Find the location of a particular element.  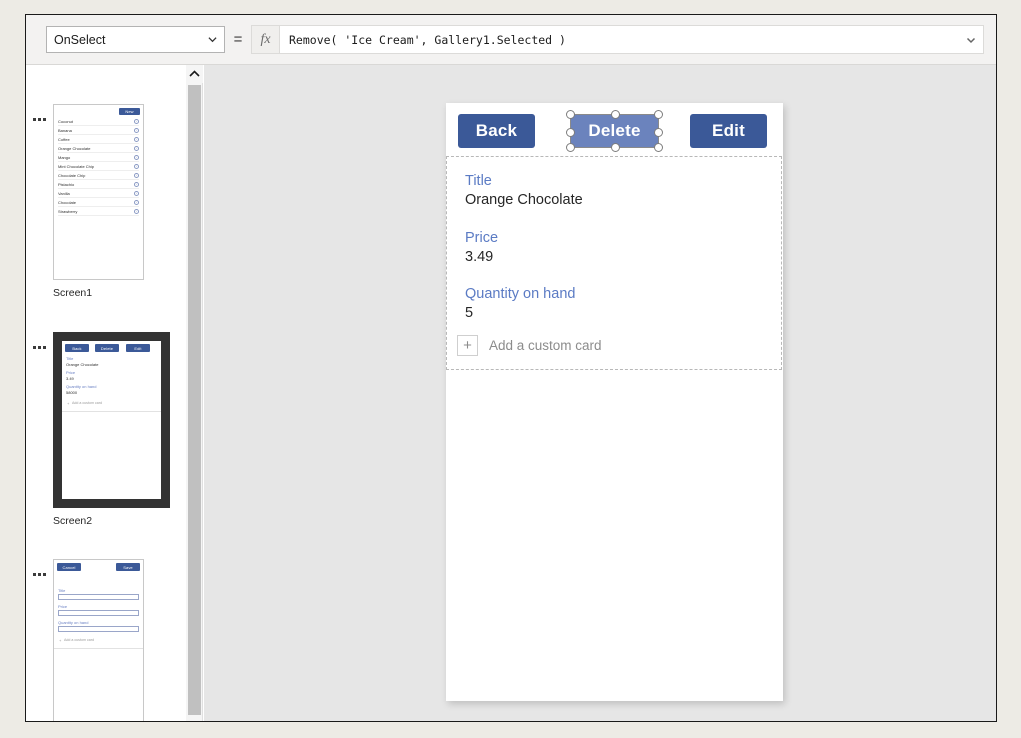

formula-input-wrapper is located at coordinates (631, 39).